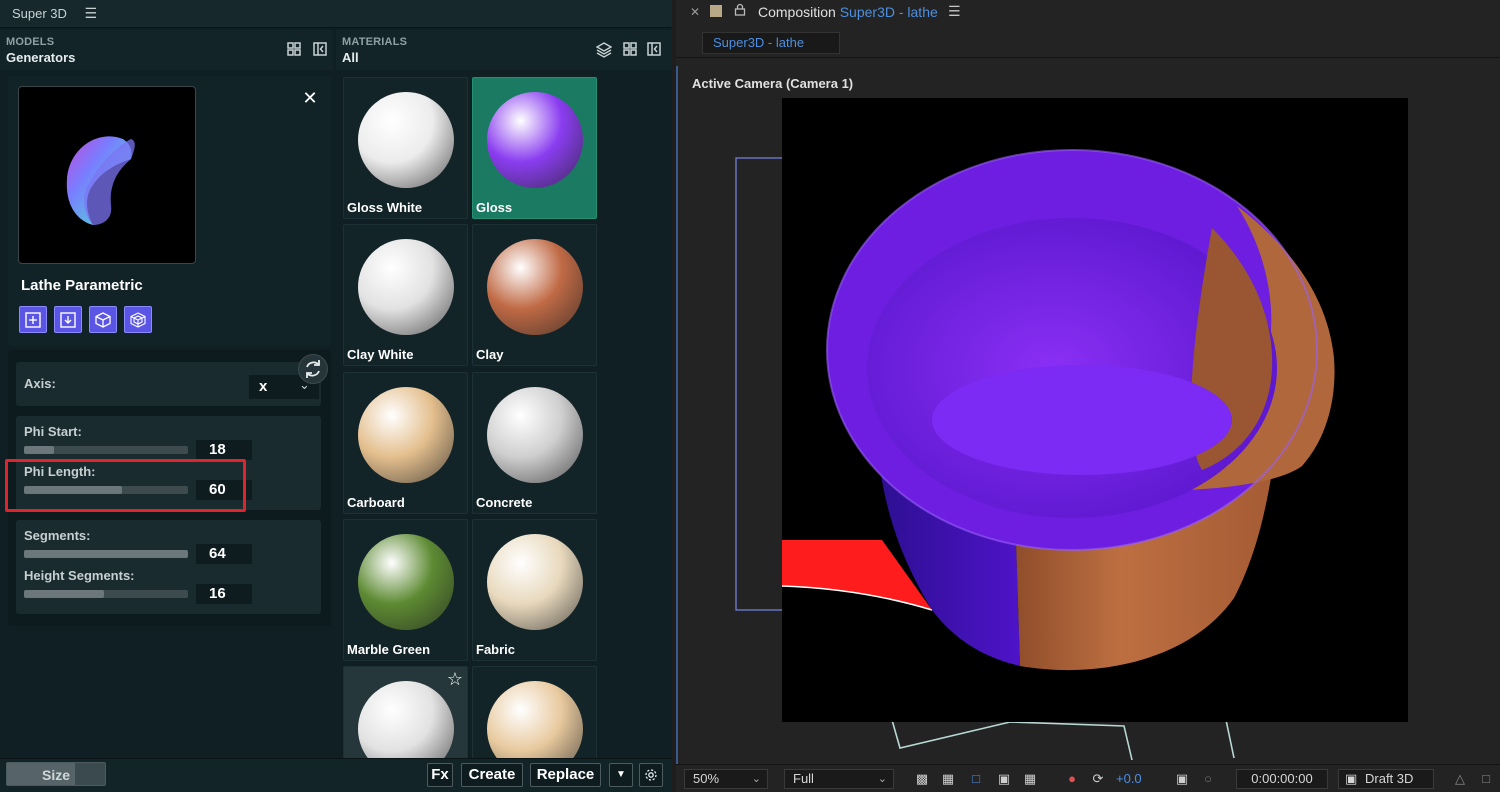 Image resolution: width=1500 pixels, height=792 pixels. Describe the element at coordinates (39, 450) in the screenshot. I see `phi-start-slider-fill` at that location.